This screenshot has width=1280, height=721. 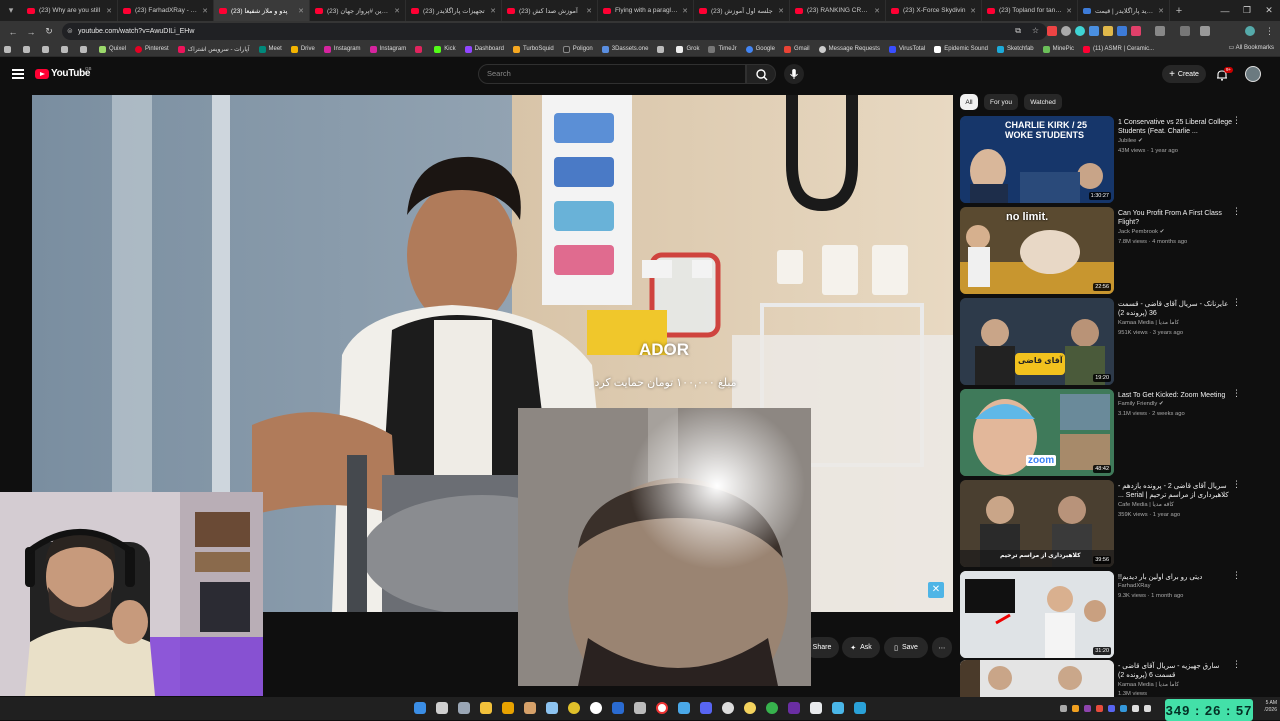 I want to click on video-thumbnail: CHARLIE KIRK / 25 WOKE STUDENTS 1:30:27, so click(x=1037, y=159).